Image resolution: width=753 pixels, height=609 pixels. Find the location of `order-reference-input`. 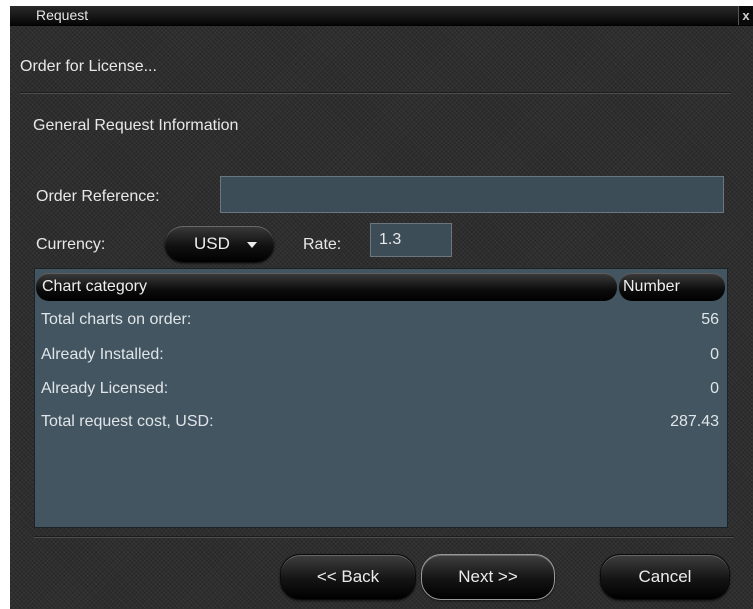

order-reference-input is located at coordinates (472, 194).